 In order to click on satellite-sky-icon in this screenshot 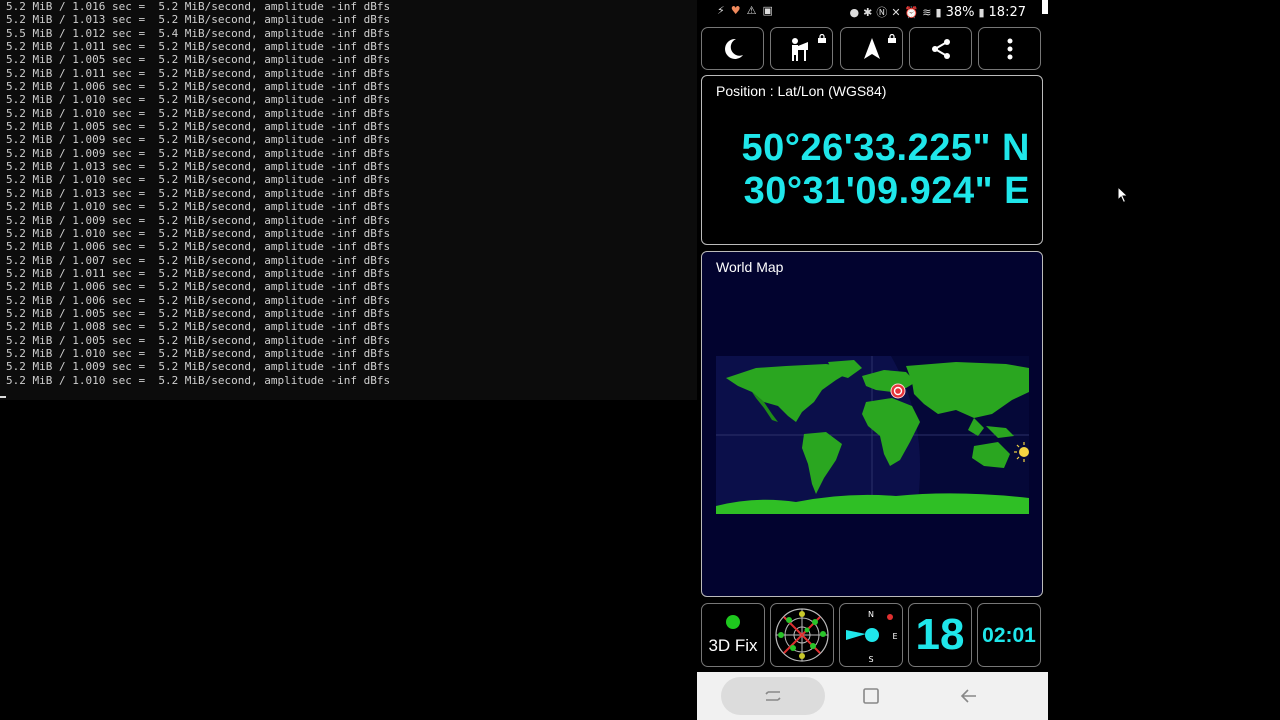, I will do `click(802, 635)`.